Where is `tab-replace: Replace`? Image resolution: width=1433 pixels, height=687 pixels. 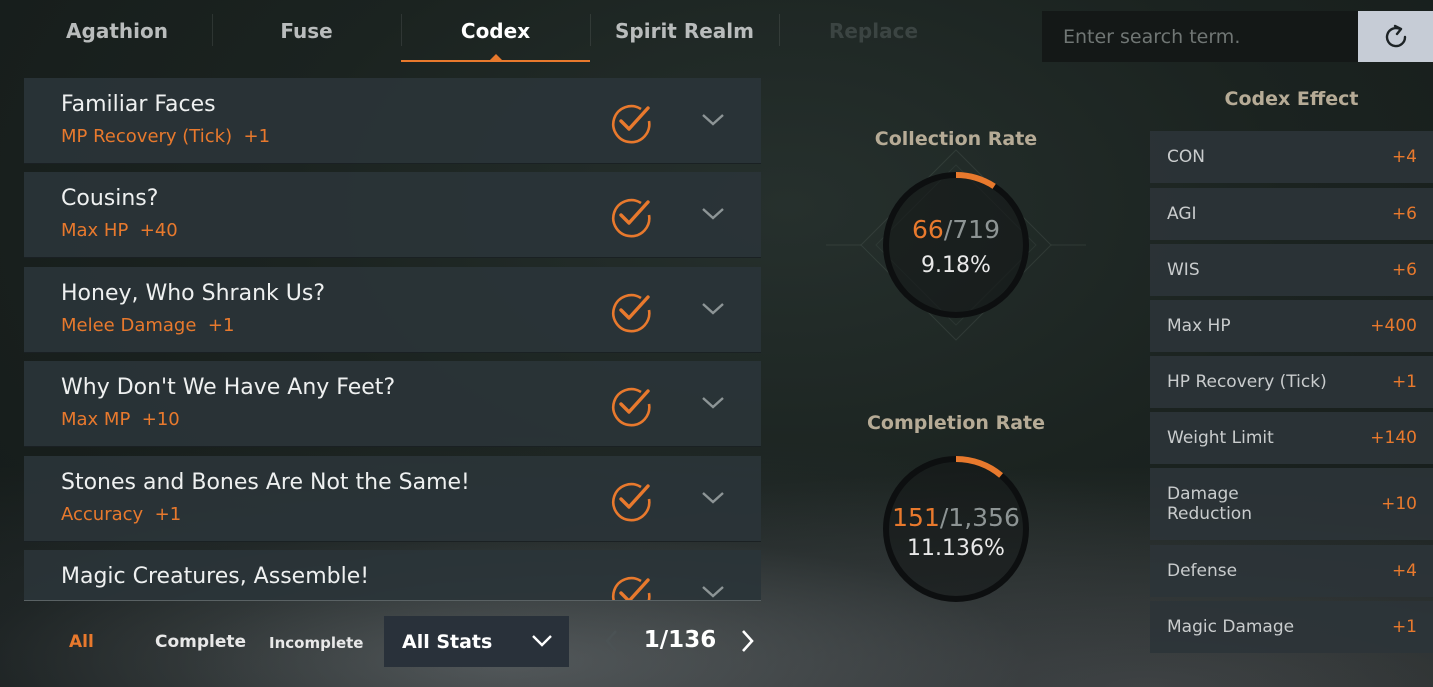
tab-replace: Replace is located at coordinates (873, 31).